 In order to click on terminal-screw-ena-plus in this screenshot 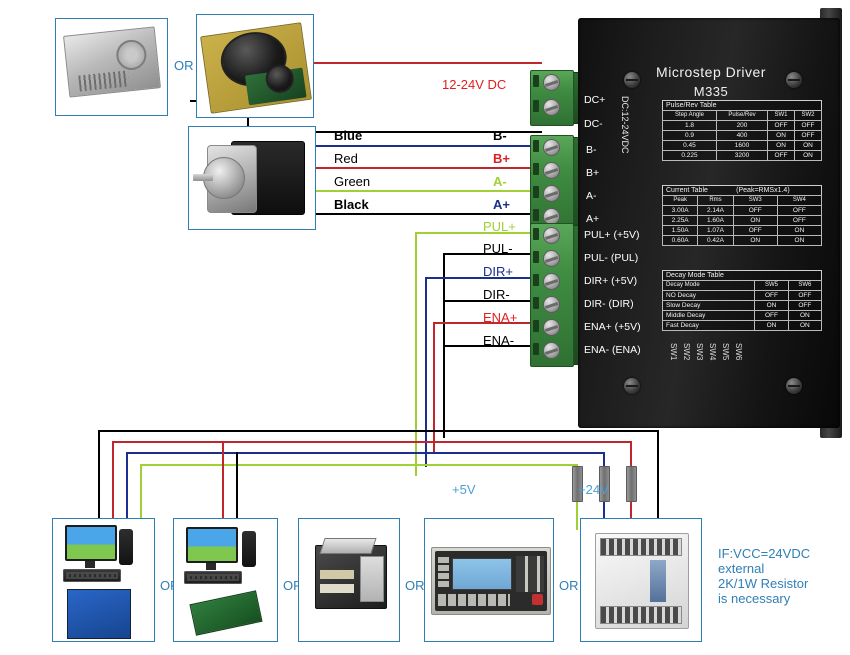, I will do `click(551, 327)`.